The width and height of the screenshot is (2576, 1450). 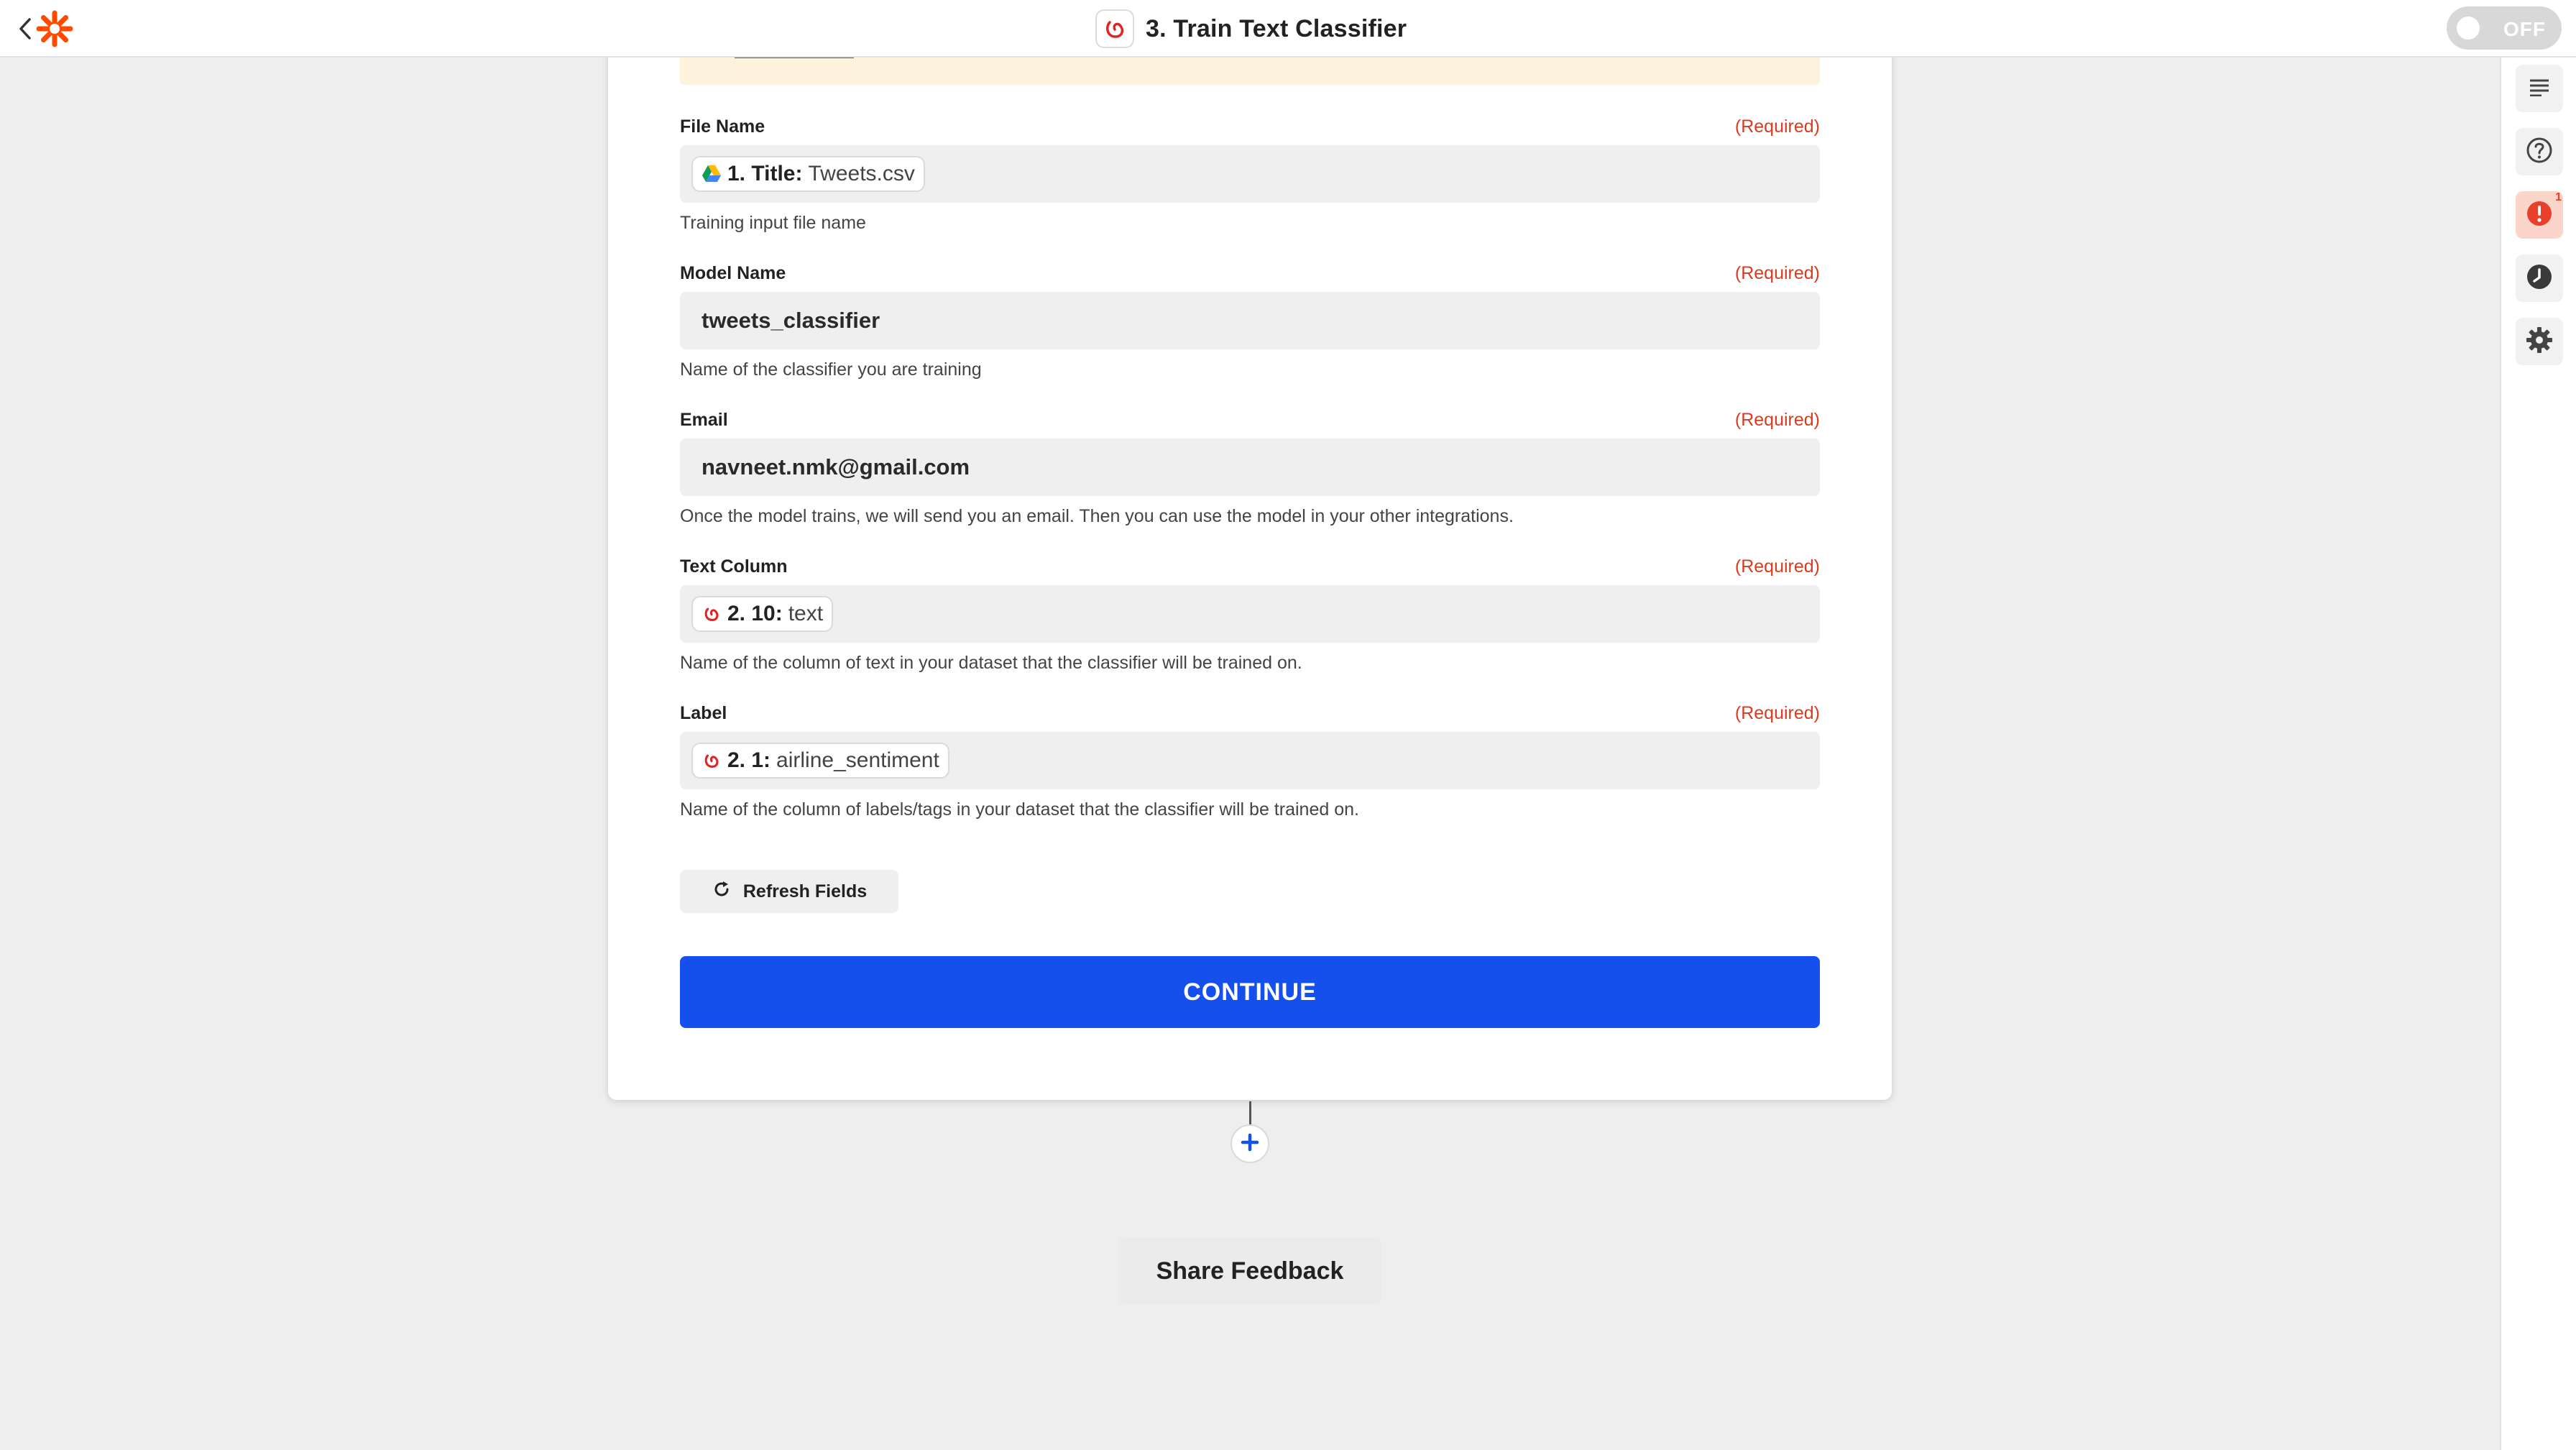 What do you see at coordinates (712, 174) in the screenshot?
I see `google-drive-icon` at bounding box center [712, 174].